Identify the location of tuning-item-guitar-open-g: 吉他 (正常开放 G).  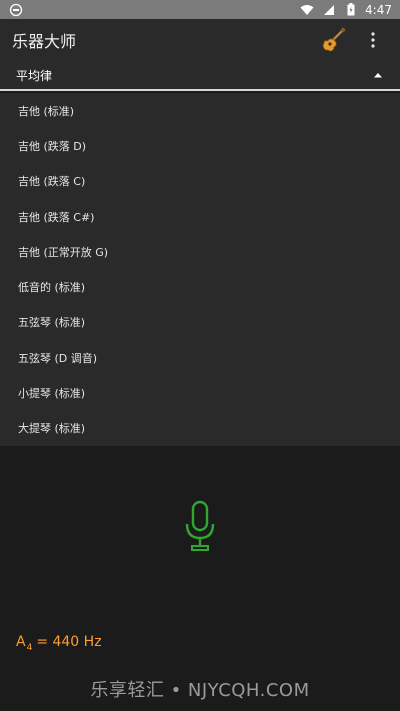
(200, 251).